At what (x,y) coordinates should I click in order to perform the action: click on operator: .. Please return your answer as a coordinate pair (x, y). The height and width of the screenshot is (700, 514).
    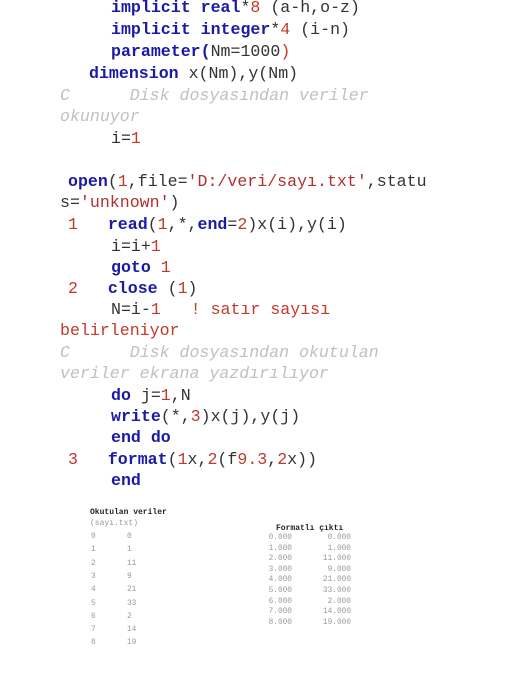
    Looking at the image, I should click on (252, 459).